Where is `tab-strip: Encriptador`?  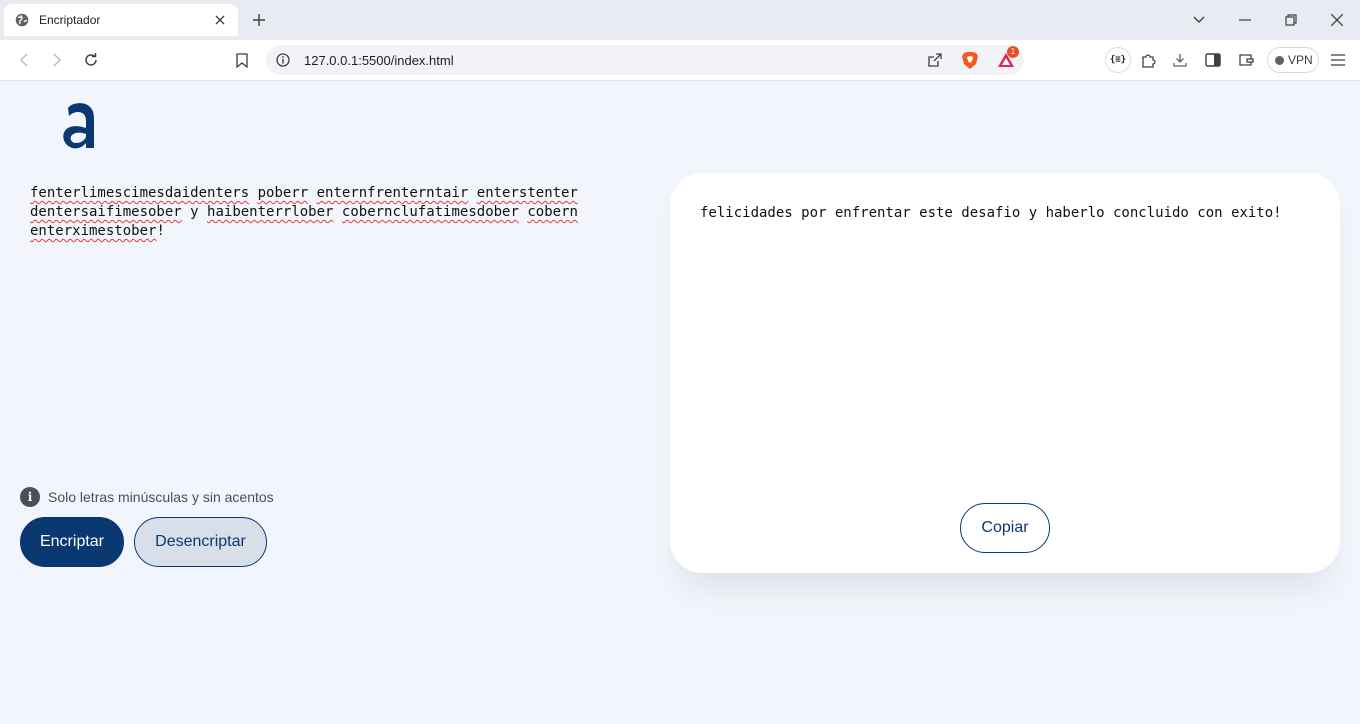
tab-strip: Encriptador is located at coordinates (680, 20).